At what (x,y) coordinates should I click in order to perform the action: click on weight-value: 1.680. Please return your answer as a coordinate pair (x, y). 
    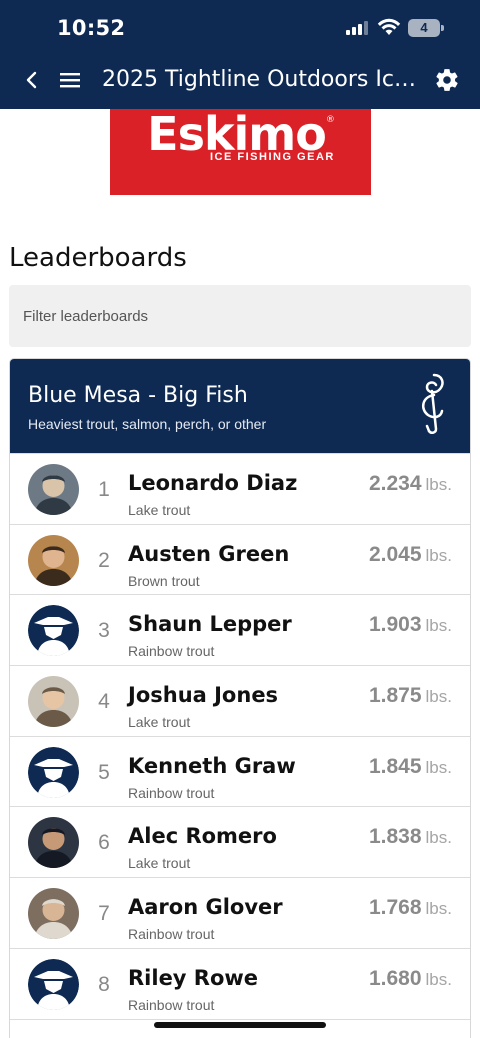
    Looking at the image, I should click on (395, 978).